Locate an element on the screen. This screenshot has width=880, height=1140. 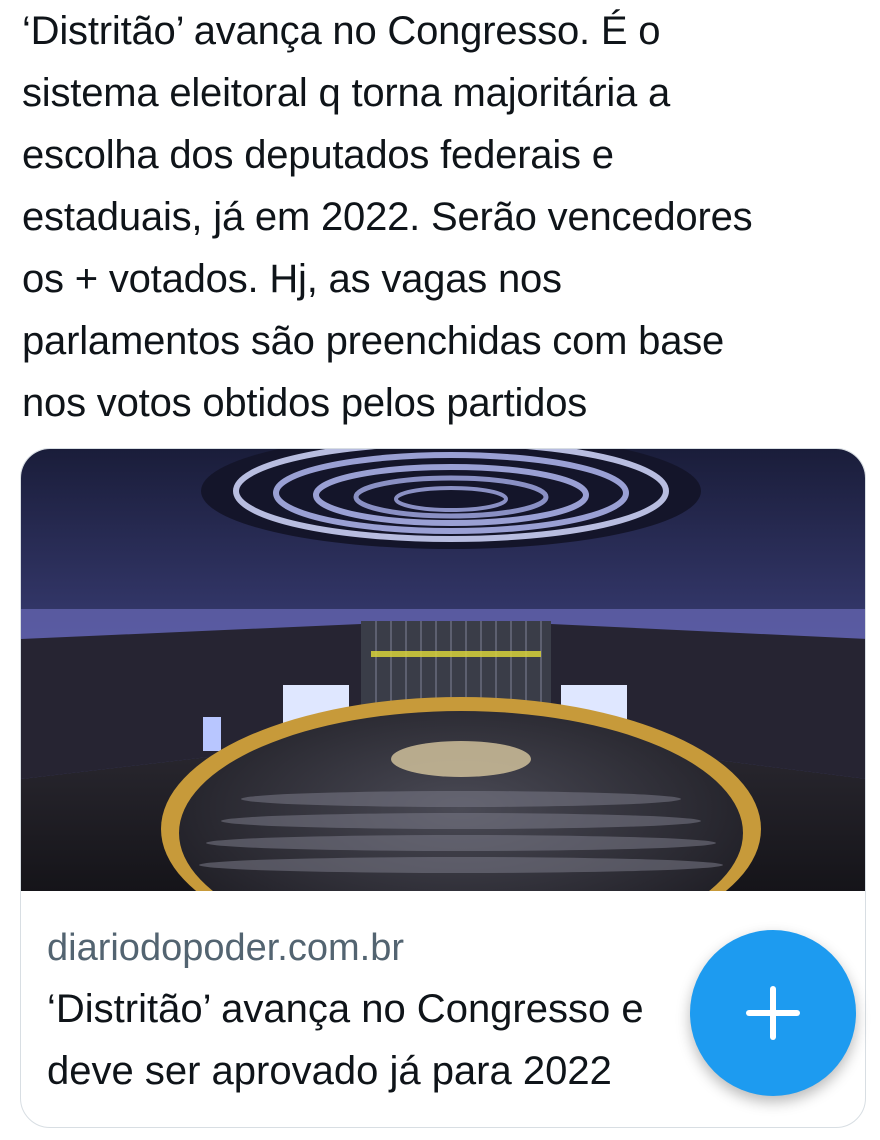
tweet-text-line: nos votos obtidos pelos partidos is located at coordinates (305, 403).